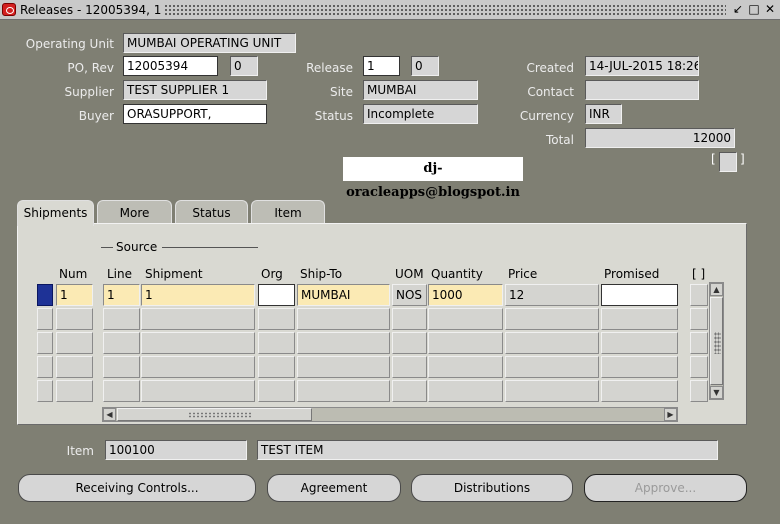 The width and height of the screenshot is (780, 524). I want to click on po-number-field: 12005394, so click(170, 66).